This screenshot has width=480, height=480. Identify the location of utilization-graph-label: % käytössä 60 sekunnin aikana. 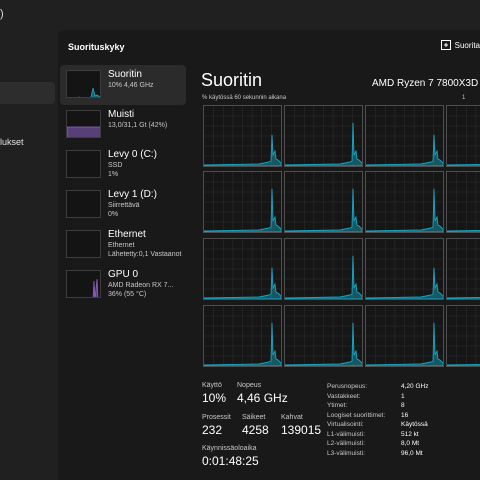
(244, 98).